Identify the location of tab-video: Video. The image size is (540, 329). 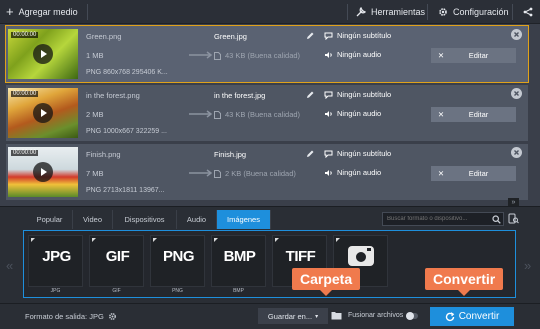
(93, 219).